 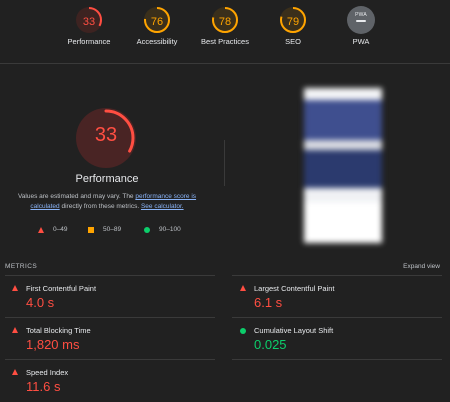 I want to click on section-divider, so click(x=224, y=163).